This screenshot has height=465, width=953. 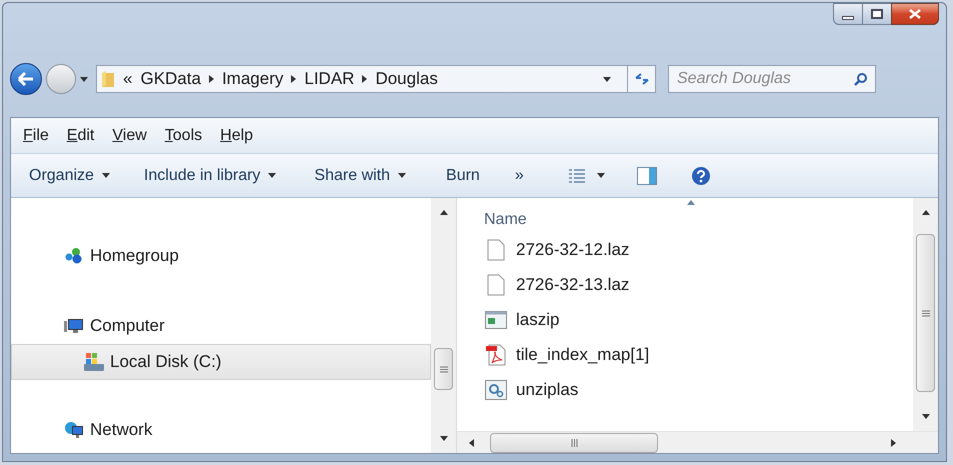 What do you see at coordinates (253, 79) in the screenshot?
I see `breadcrumb-item: Imagery` at bounding box center [253, 79].